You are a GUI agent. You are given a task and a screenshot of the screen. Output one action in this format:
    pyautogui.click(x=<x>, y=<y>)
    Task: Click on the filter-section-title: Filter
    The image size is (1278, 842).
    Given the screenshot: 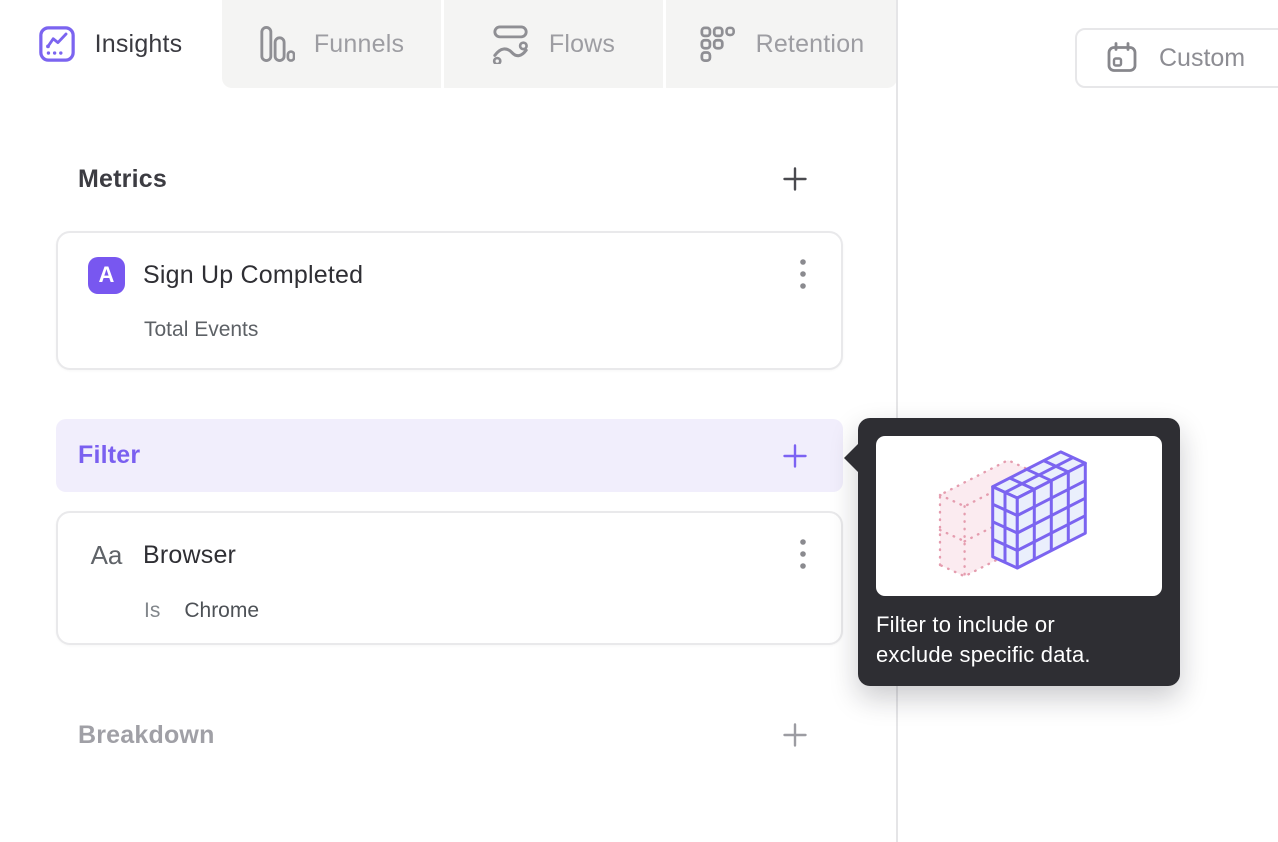 What is the action you would take?
    pyautogui.click(x=109, y=455)
    